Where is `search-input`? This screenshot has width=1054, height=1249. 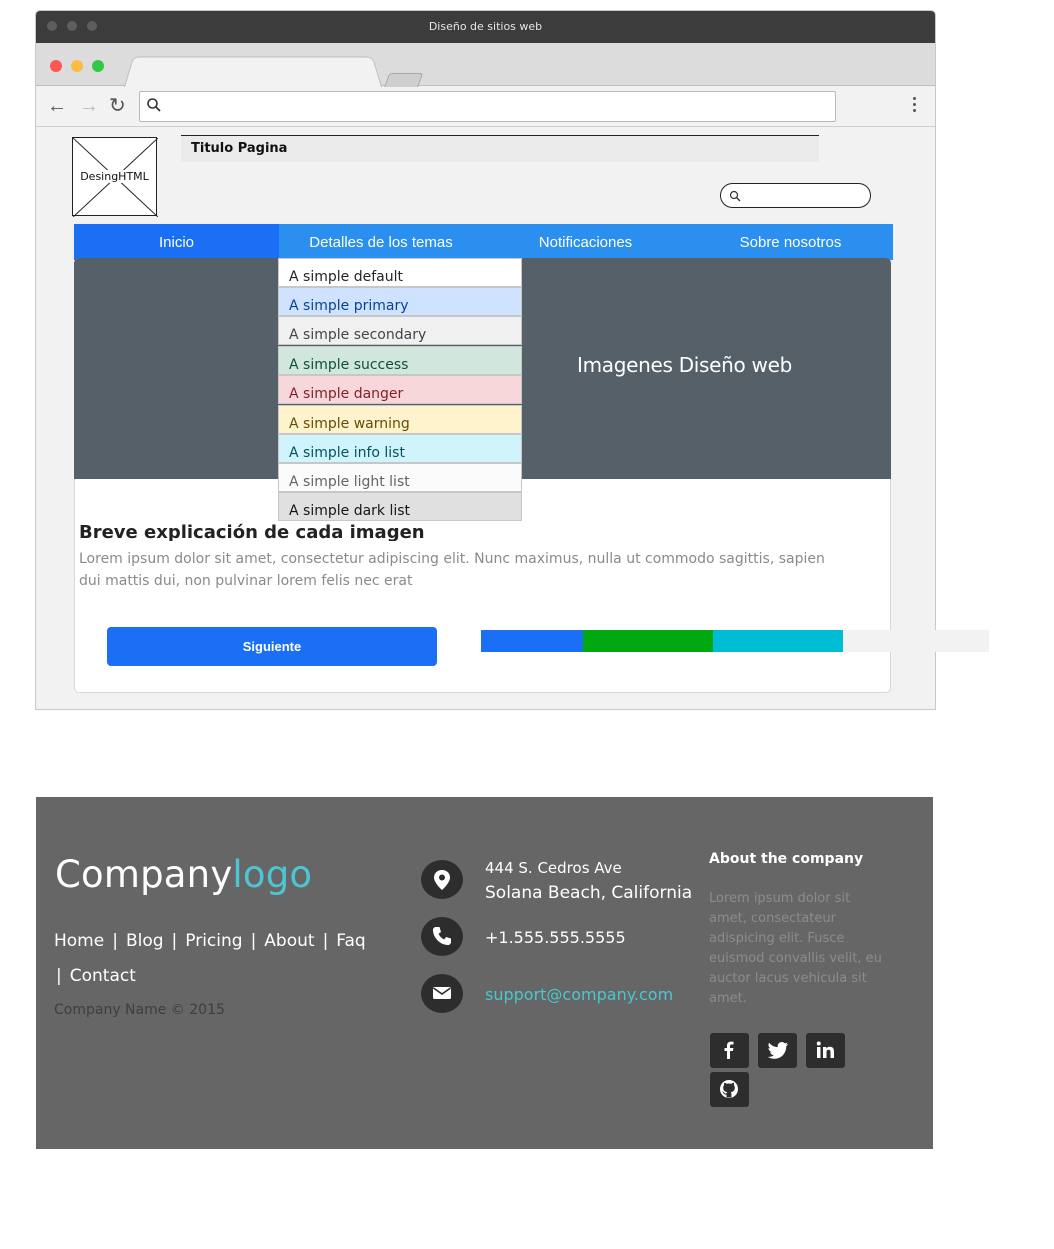 search-input is located at coordinates (795, 195).